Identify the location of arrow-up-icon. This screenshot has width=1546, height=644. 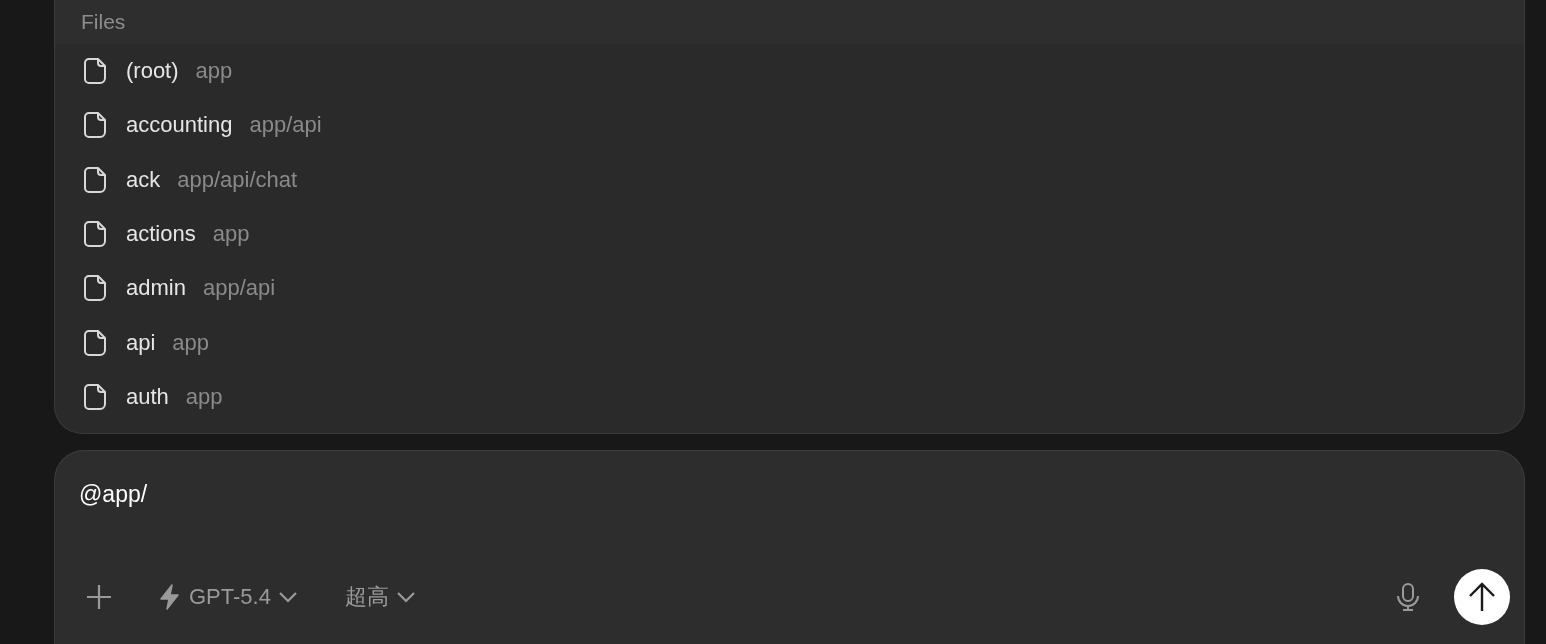
(1482, 597).